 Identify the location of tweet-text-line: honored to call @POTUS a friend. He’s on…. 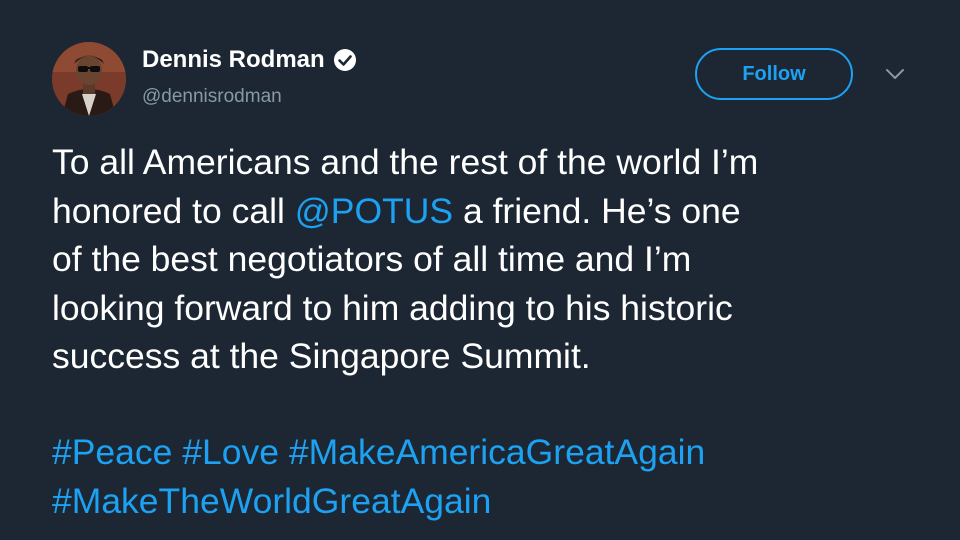
(492, 211).